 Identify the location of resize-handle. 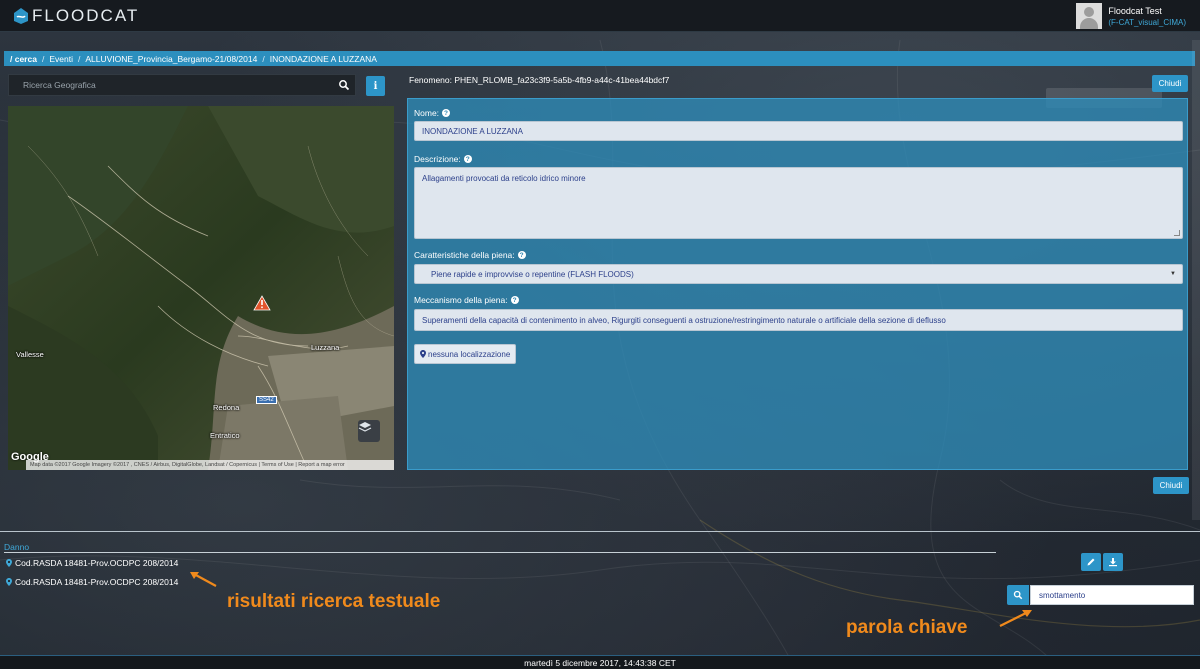
(1177, 233).